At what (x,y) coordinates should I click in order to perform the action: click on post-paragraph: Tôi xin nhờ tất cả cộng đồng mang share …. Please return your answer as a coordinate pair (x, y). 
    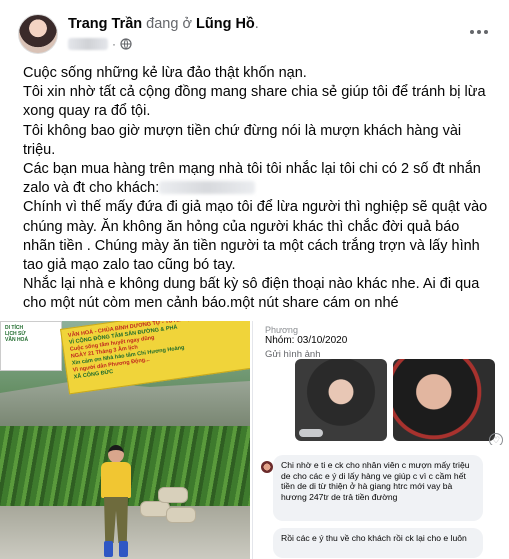
    Looking at the image, I should click on (254, 102).